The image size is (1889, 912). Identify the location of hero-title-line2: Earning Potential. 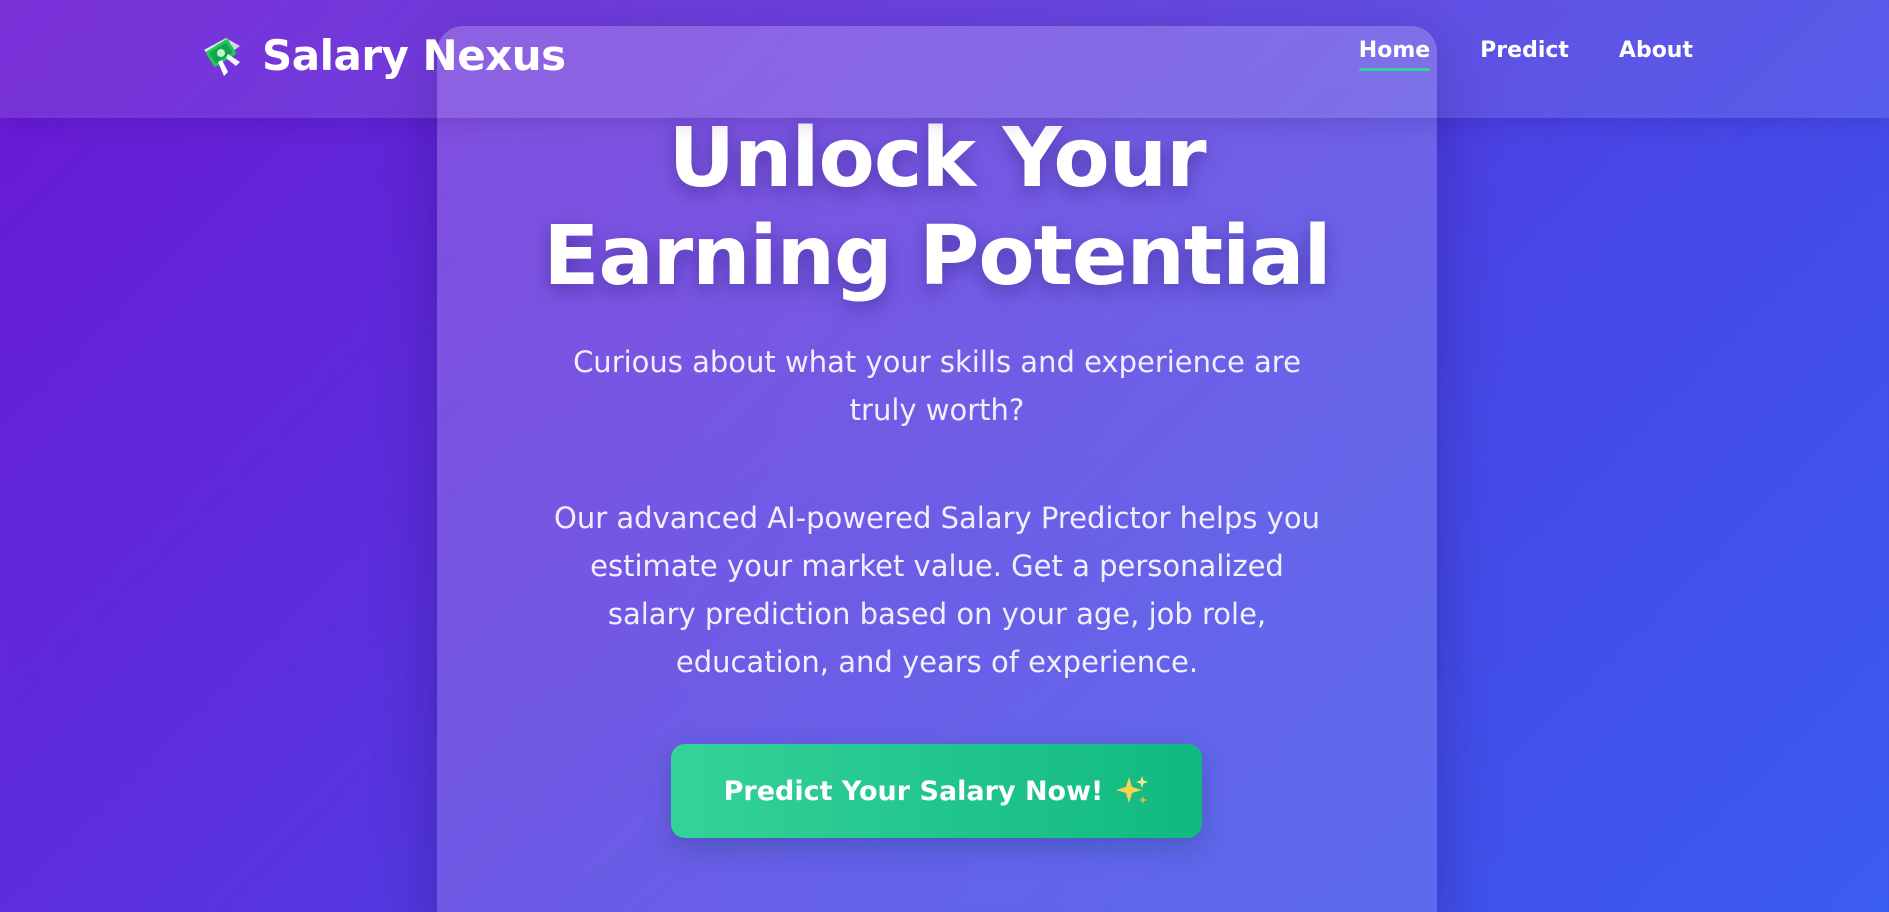
(937, 256).